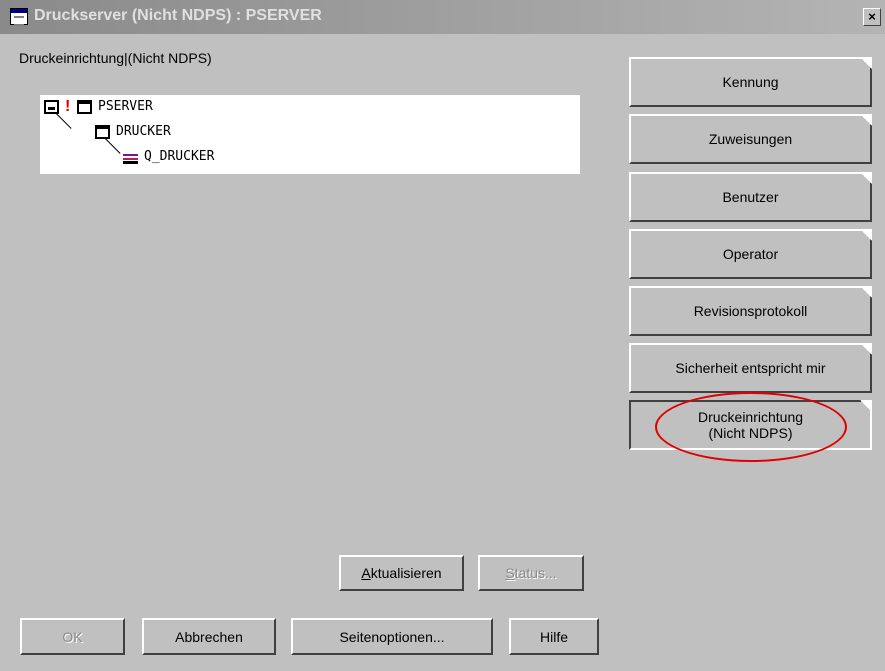  What do you see at coordinates (68, 106) in the screenshot?
I see `warning-icon: !` at bounding box center [68, 106].